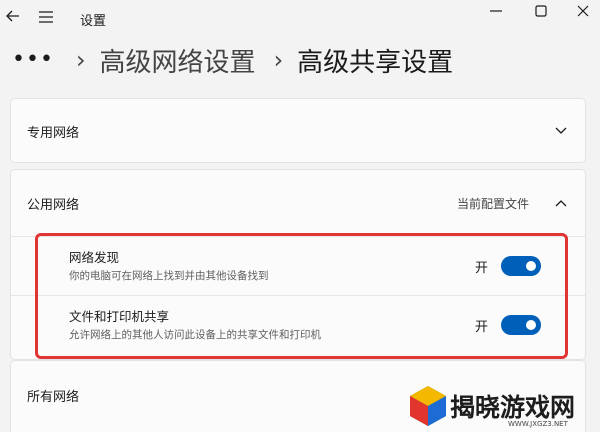  Describe the element at coordinates (521, 325) in the screenshot. I see `file-printer-sharing-toggle` at that location.